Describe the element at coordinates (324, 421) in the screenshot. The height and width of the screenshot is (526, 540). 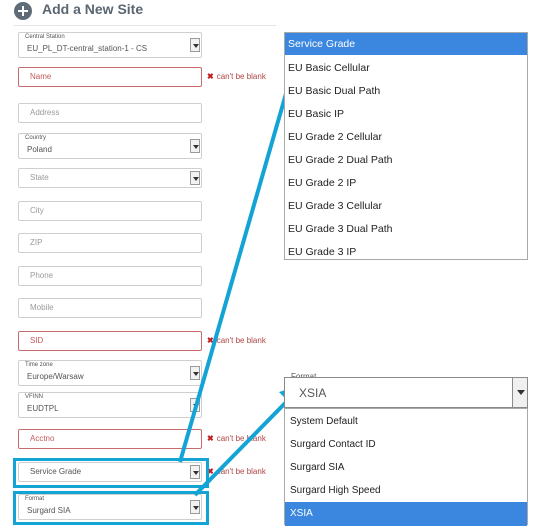
I see `format-option: System Default` at that location.